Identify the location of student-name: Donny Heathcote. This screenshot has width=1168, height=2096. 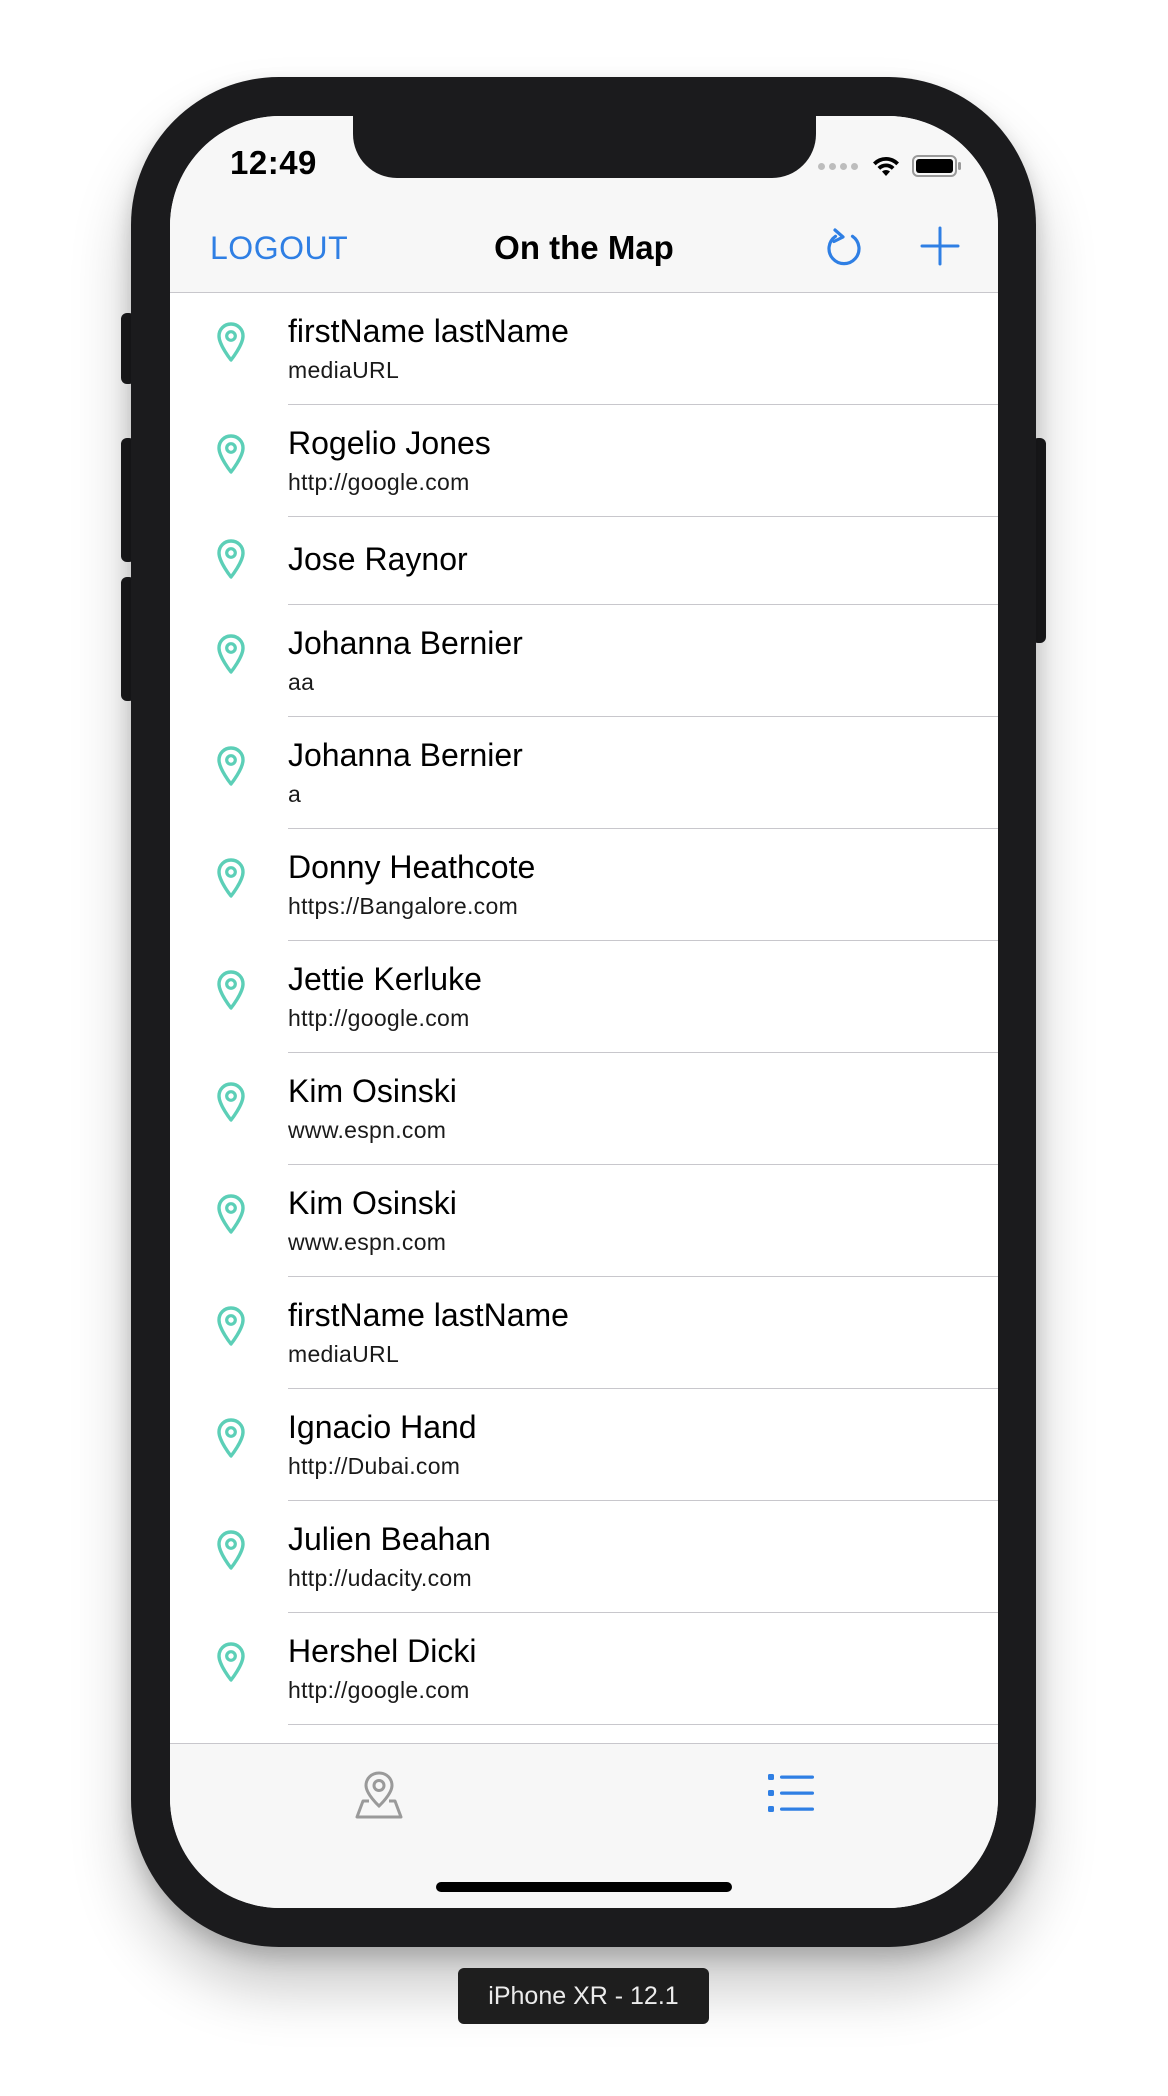
(412, 867).